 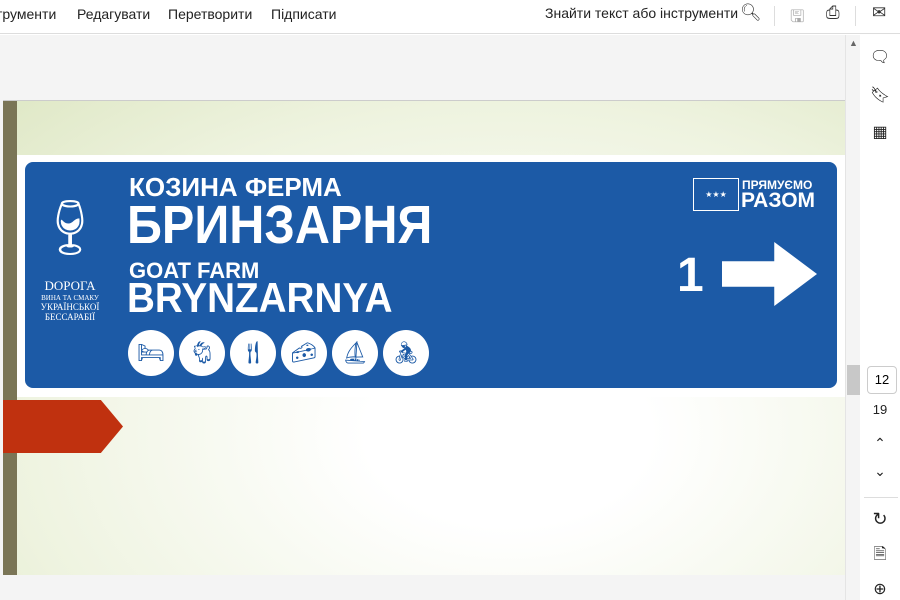 I want to click on logo-text: ВИНА ТА СМАКУ, so click(x=70, y=298).